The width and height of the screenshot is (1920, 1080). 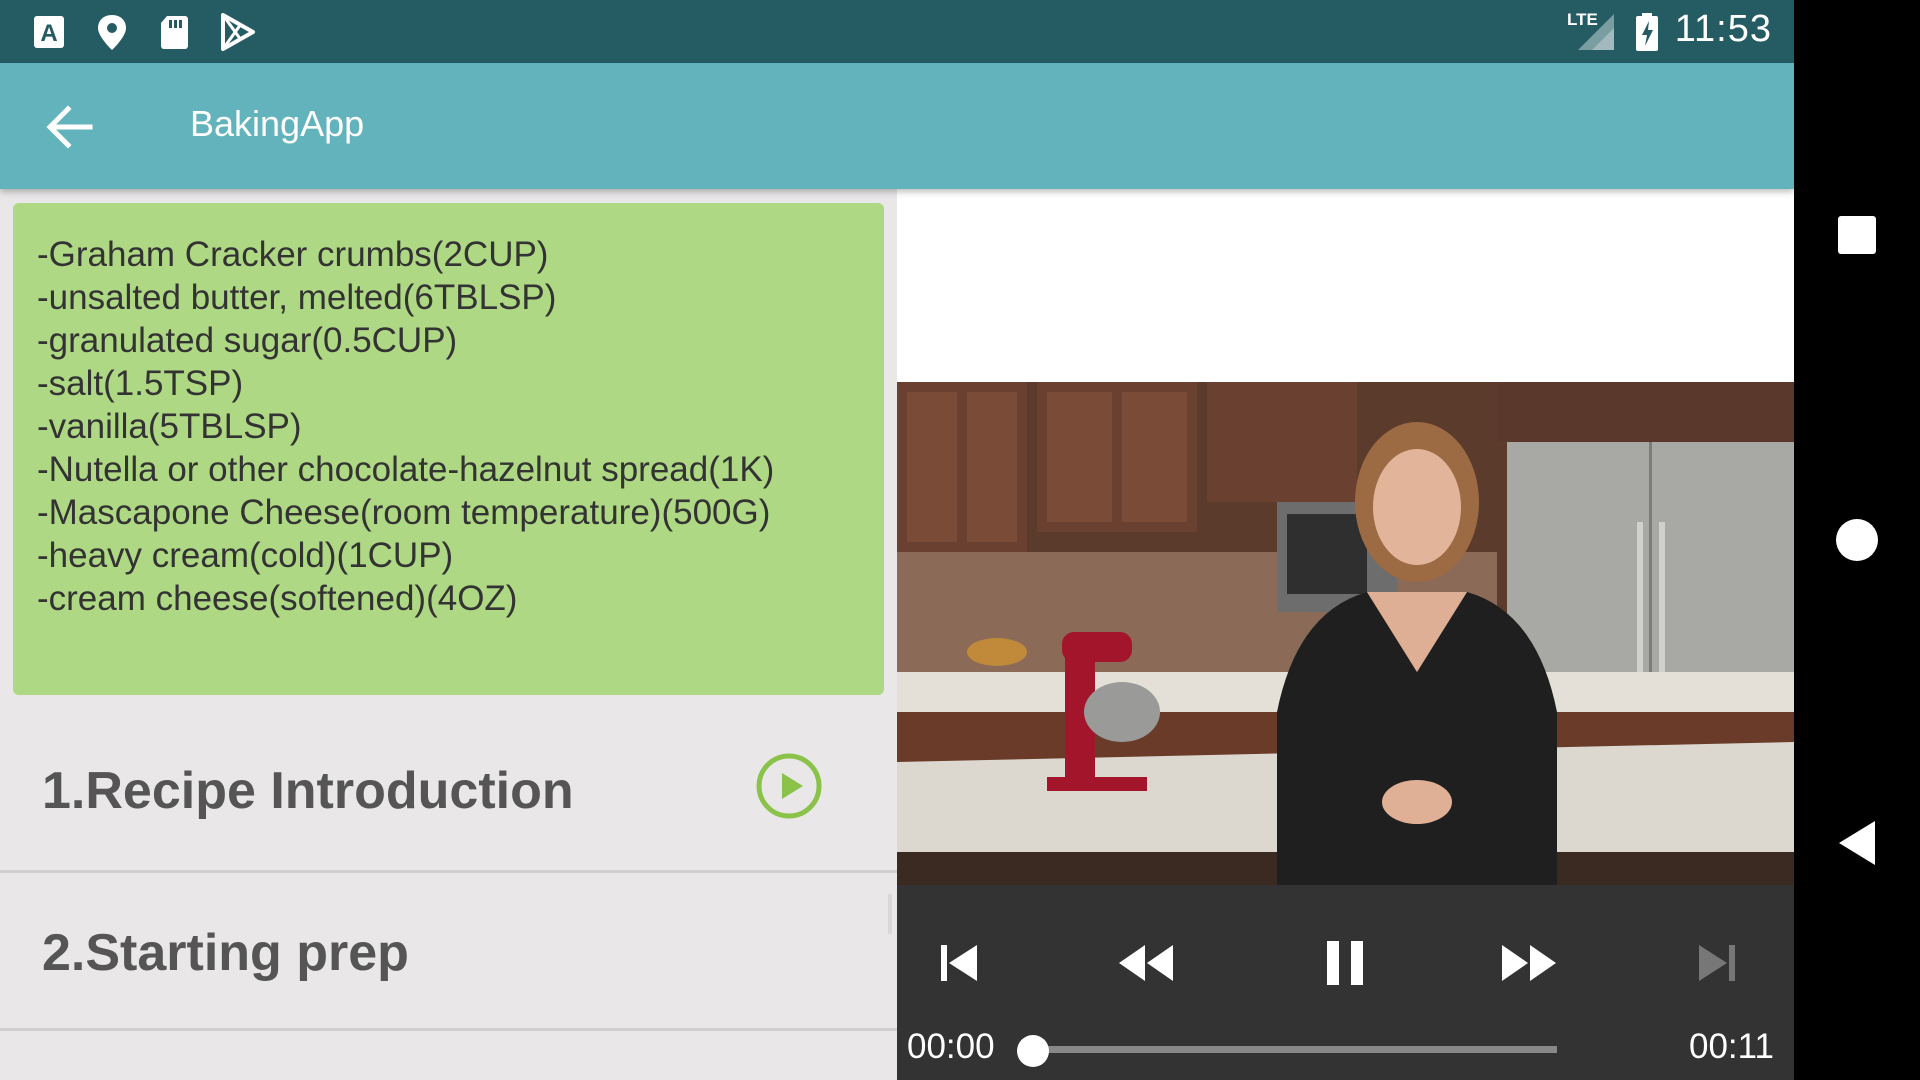 I want to click on back-triangle-icon, so click(x=1857, y=843).